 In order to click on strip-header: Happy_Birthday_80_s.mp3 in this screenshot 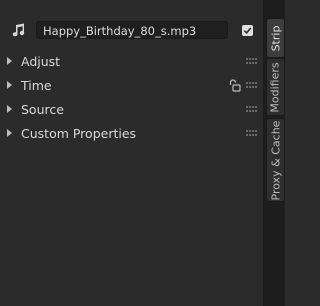, I will do `click(131, 31)`.